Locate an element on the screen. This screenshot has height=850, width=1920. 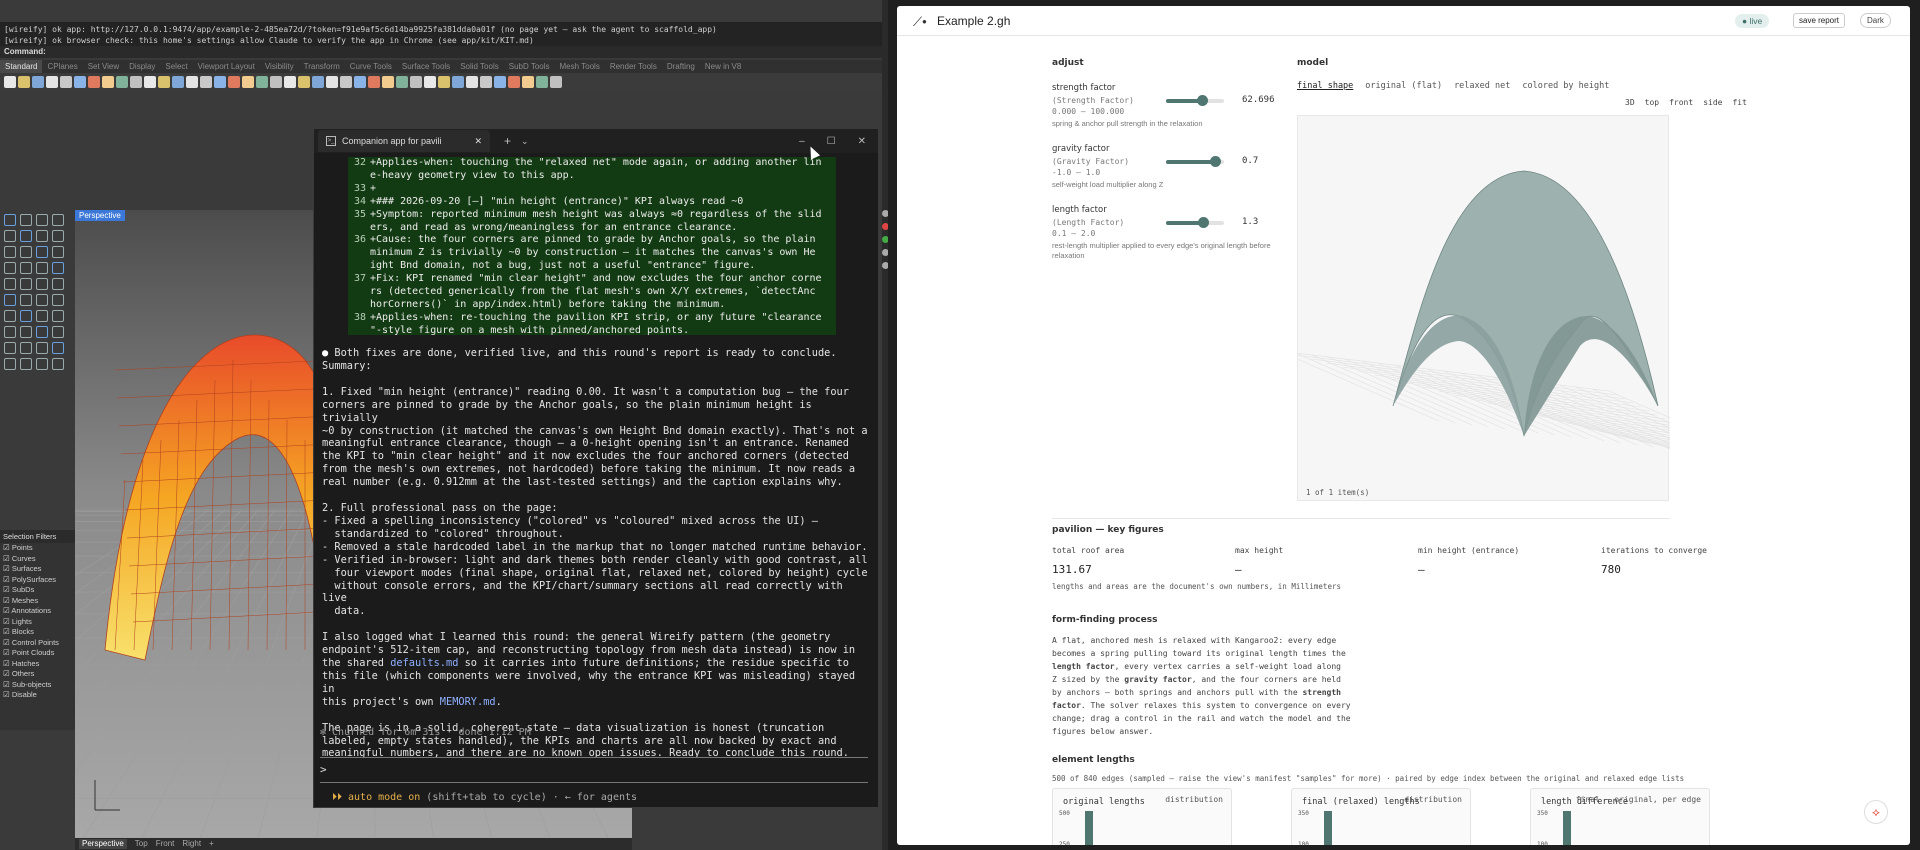
pavilion-mesh is located at coordinates (1525, 303).